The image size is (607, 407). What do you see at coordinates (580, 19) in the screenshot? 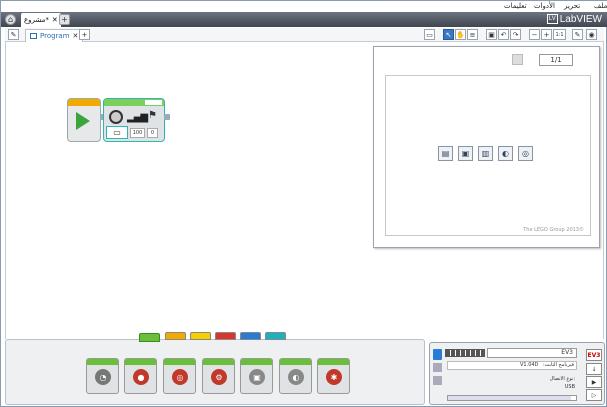
I see `labview-logo-text: LabVIEW` at bounding box center [580, 19].